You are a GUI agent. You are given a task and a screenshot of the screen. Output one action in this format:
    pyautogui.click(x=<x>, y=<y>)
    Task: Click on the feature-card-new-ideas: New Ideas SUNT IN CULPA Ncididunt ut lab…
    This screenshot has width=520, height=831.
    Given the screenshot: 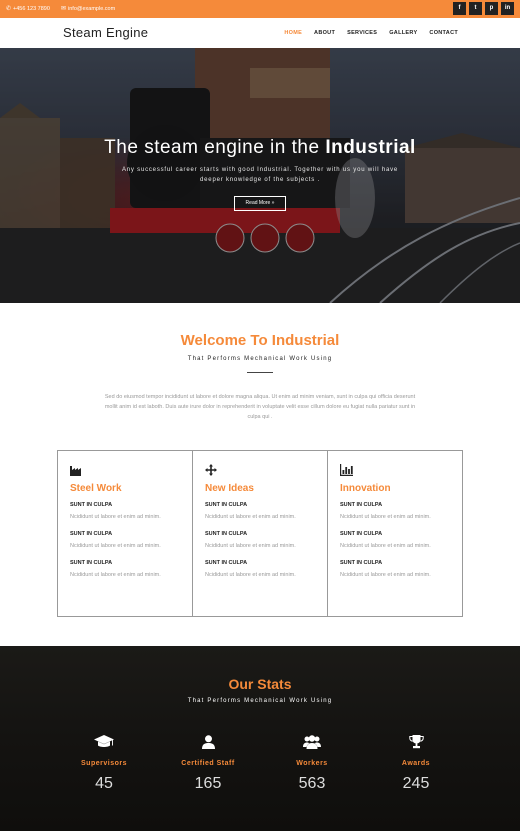 What is the action you would take?
    pyautogui.click(x=260, y=533)
    